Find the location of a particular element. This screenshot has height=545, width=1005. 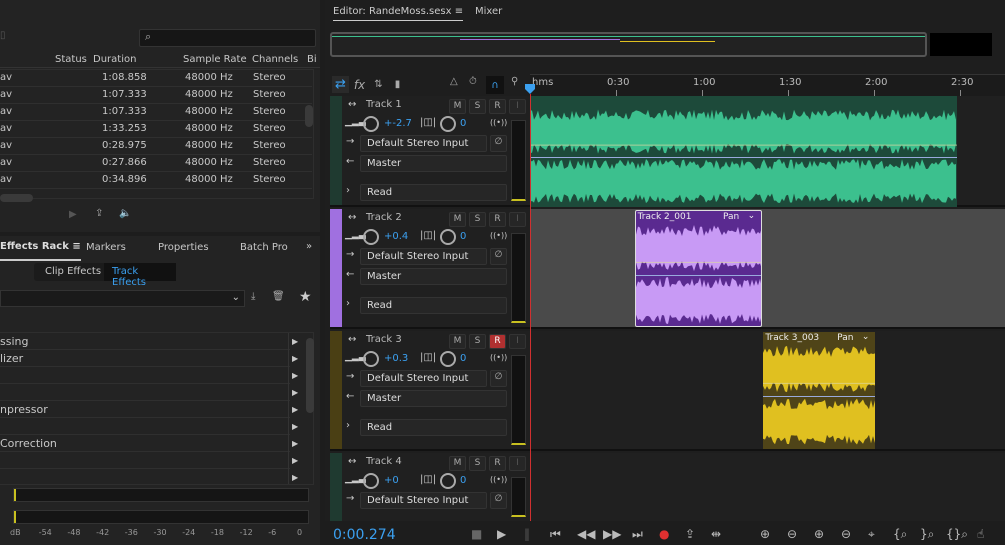

play-preview-icon: ▶ is located at coordinates (73, 214).